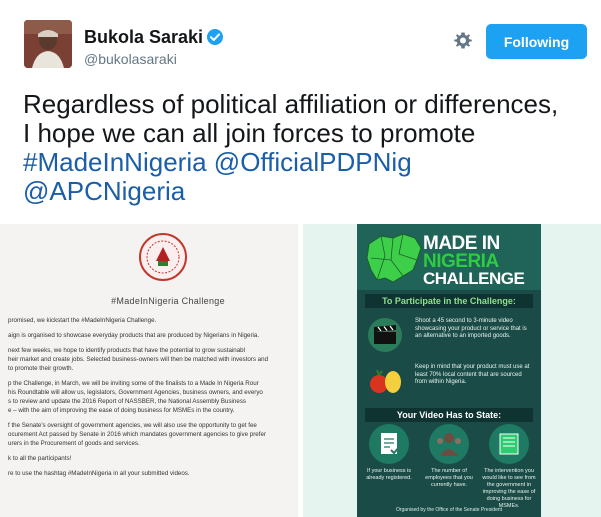  What do you see at coordinates (163, 257) in the screenshot?
I see `senate-seal-icon` at bounding box center [163, 257].